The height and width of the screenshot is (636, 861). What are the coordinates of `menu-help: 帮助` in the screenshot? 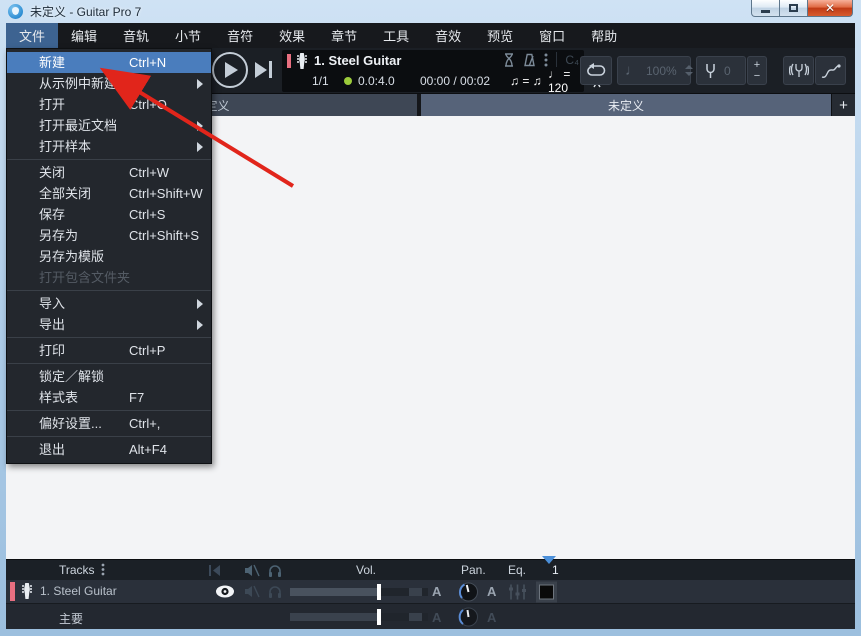 It's located at (604, 35).